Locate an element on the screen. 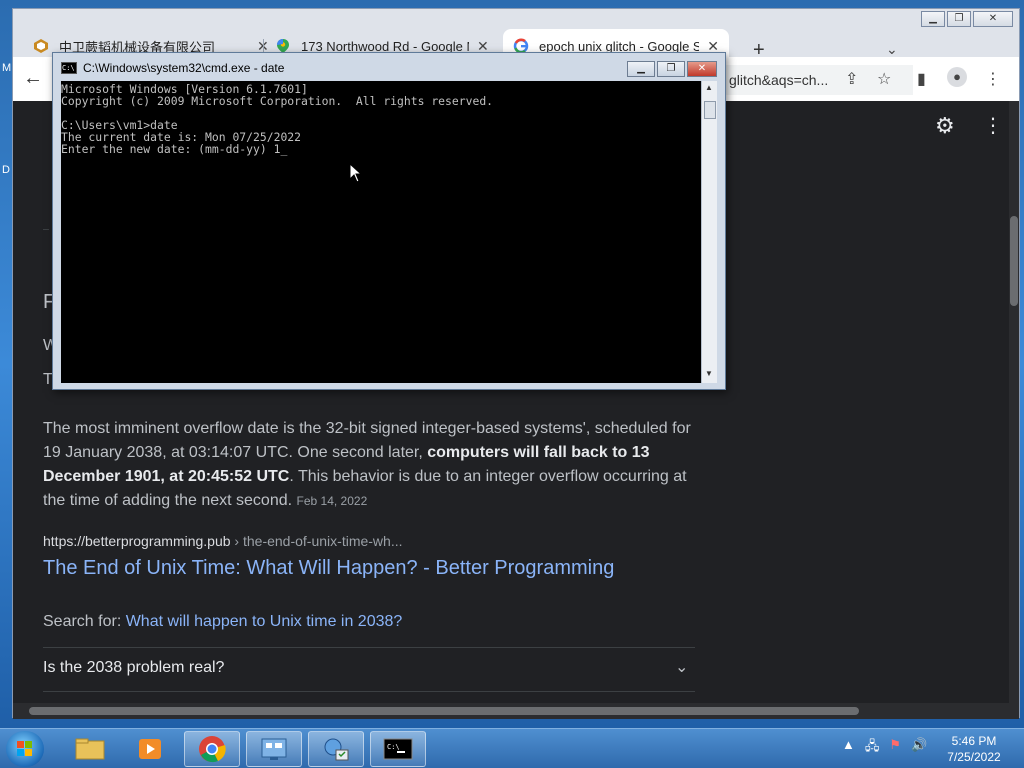  network-status-icon: 🖧 is located at coordinates (872, 748).